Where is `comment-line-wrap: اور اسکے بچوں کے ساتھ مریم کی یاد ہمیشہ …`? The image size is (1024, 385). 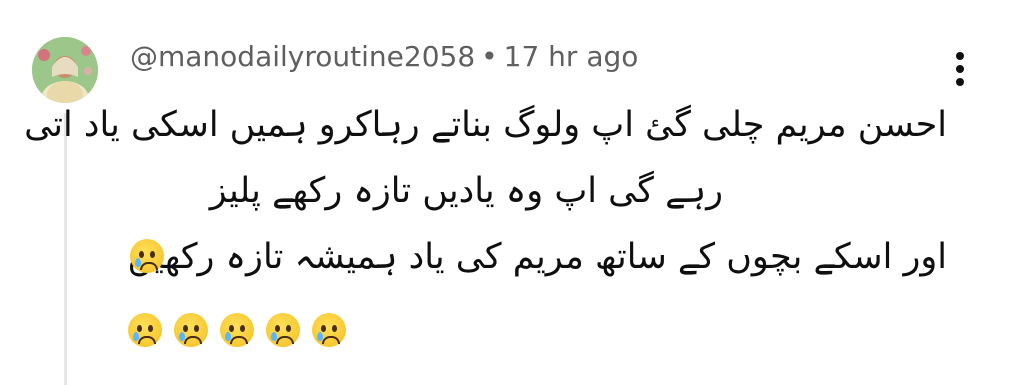
comment-line-wrap: اور اسکے بچوں کے ساتھ مریم کی یاد ہمیشہ … is located at coordinates (536, 257).